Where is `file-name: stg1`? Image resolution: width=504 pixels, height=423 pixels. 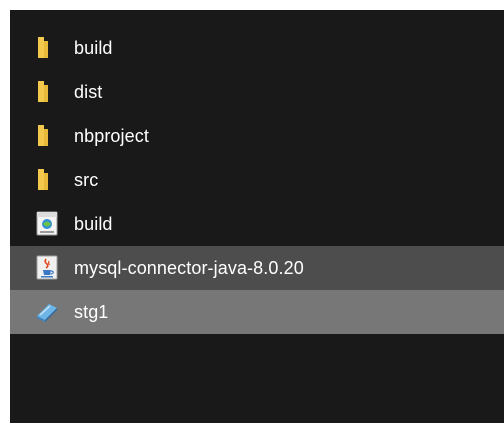
file-name: stg1 is located at coordinates (91, 312).